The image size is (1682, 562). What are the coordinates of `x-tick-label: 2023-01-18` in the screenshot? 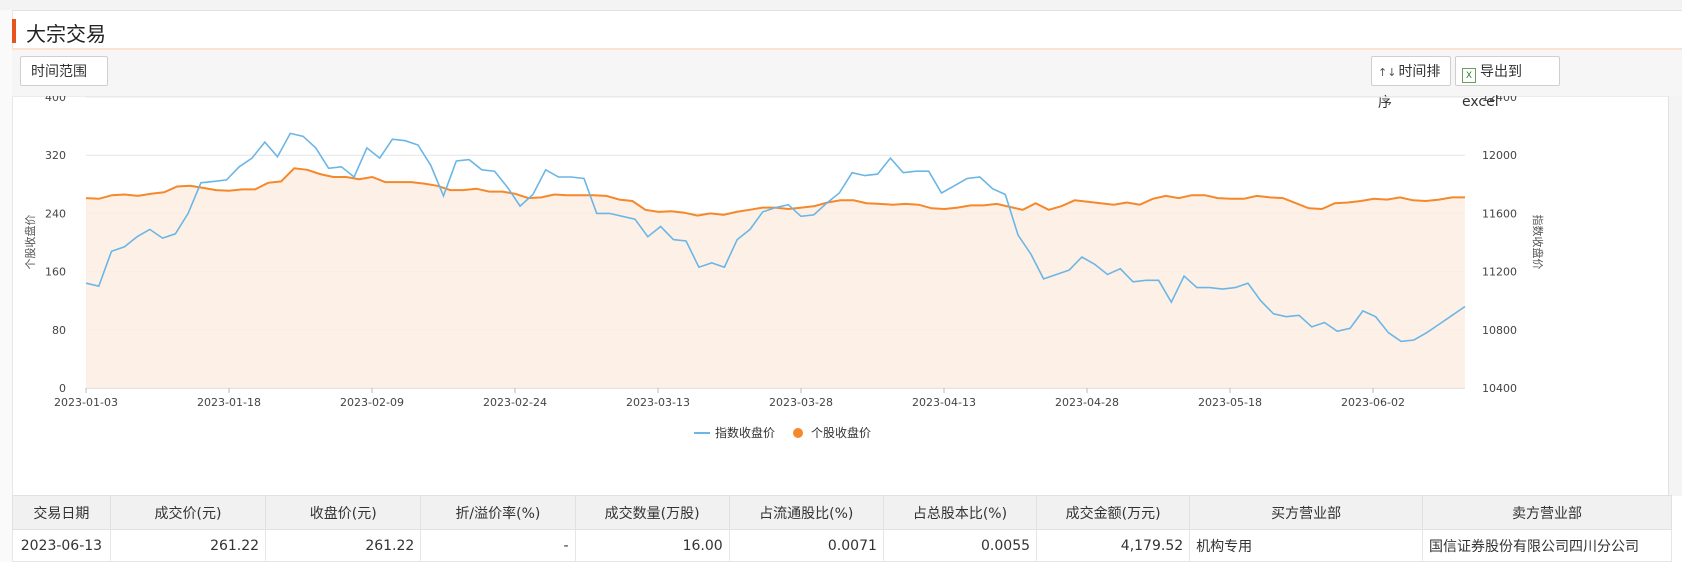 It's located at (229, 402).